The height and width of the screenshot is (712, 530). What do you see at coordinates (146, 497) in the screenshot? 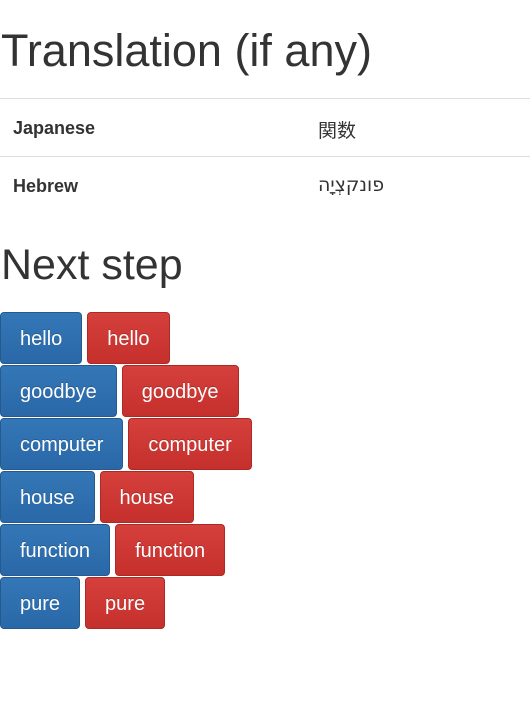
I see `word-button-red: house` at bounding box center [146, 497].